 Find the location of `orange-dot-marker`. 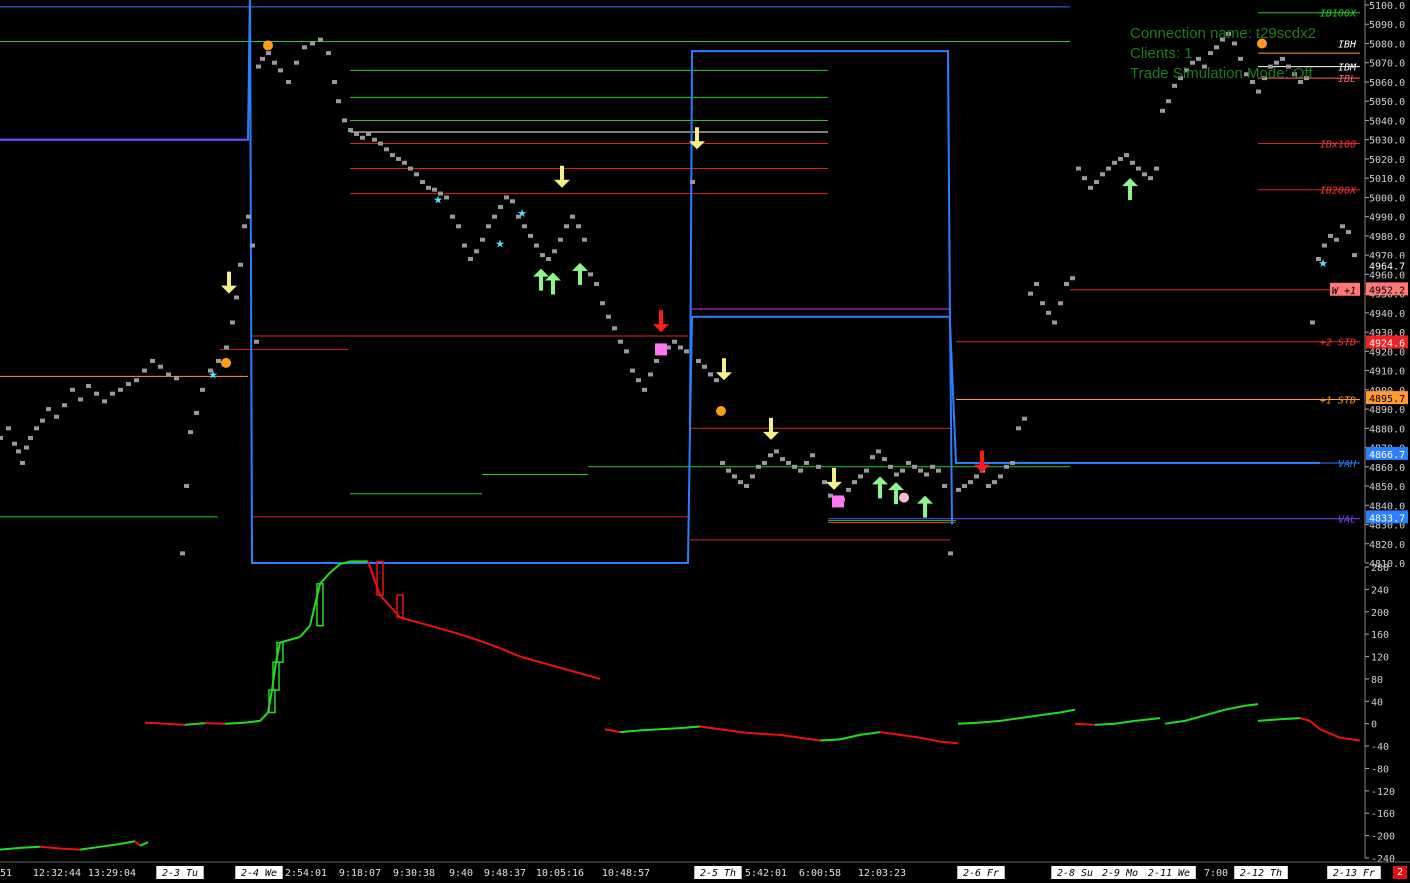

orange-dot-marker is located at coordinates (226, 362).